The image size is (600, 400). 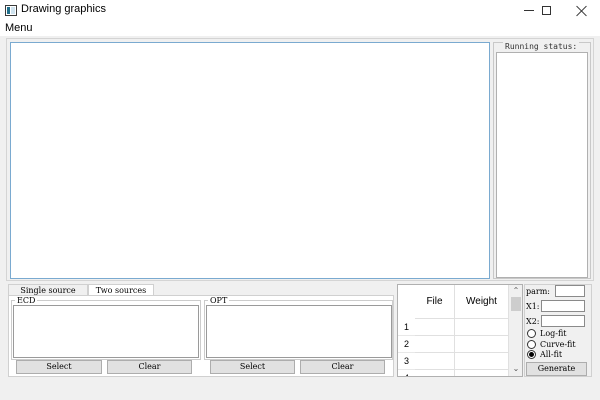 I want to click on close-button, so click(x=581, y=10).